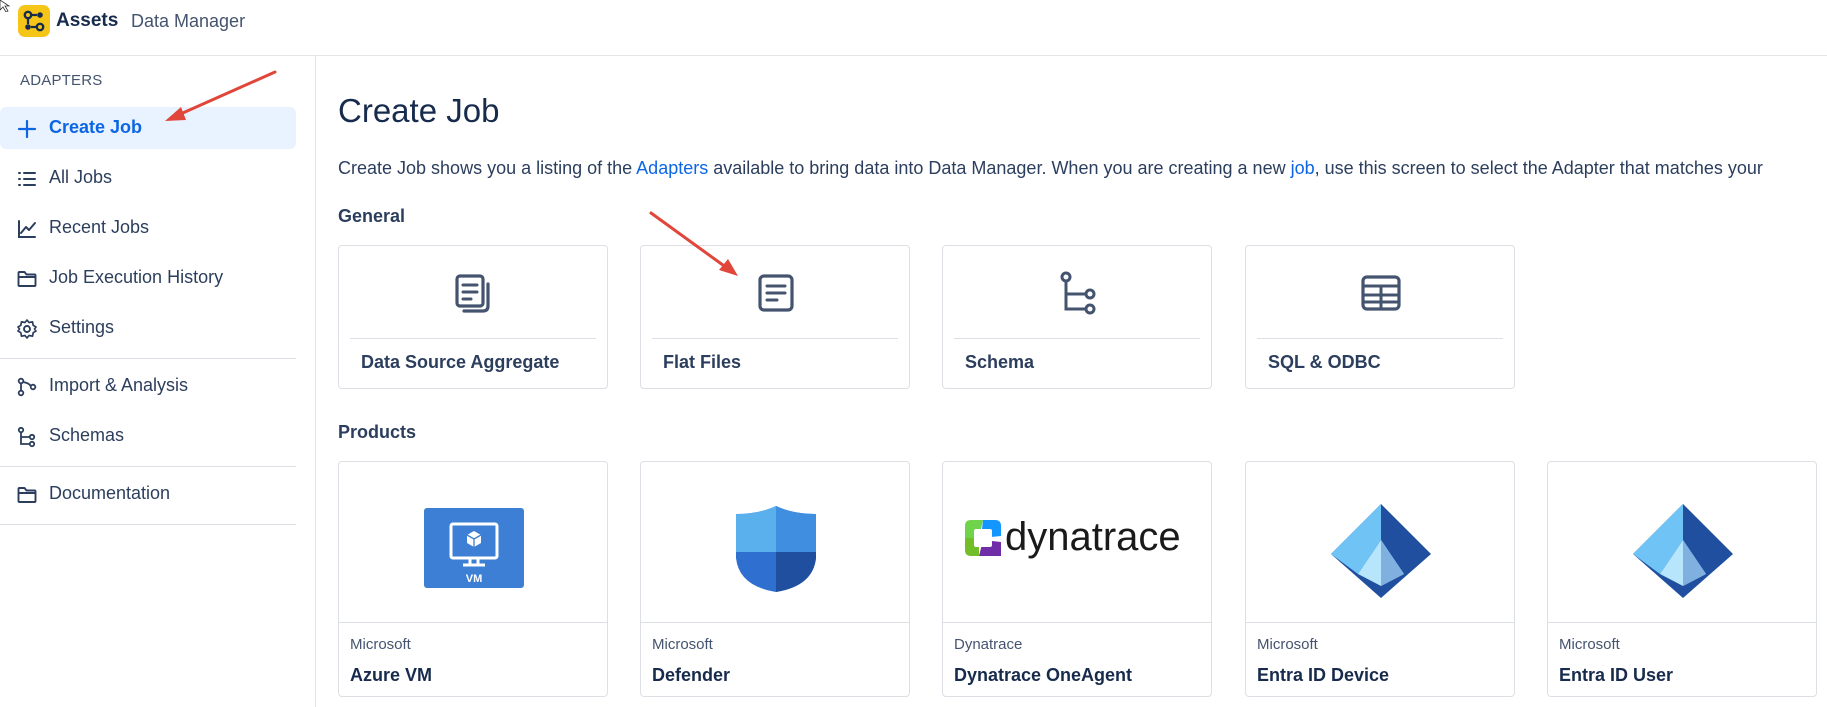 The width and height of the screenshot is (1827, 707). What do you see at coordinates (487, 168) in the screenshot?
I see `intro-text-part: Create Job shows you a listing of the` at bounding box center [487, 168].